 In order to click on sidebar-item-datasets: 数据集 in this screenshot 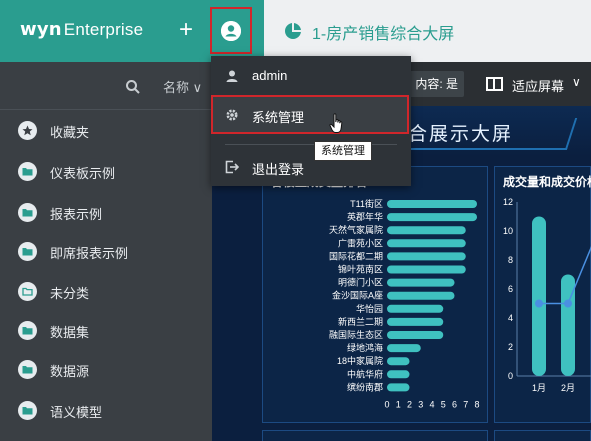, I will do `click(106, 330)`.